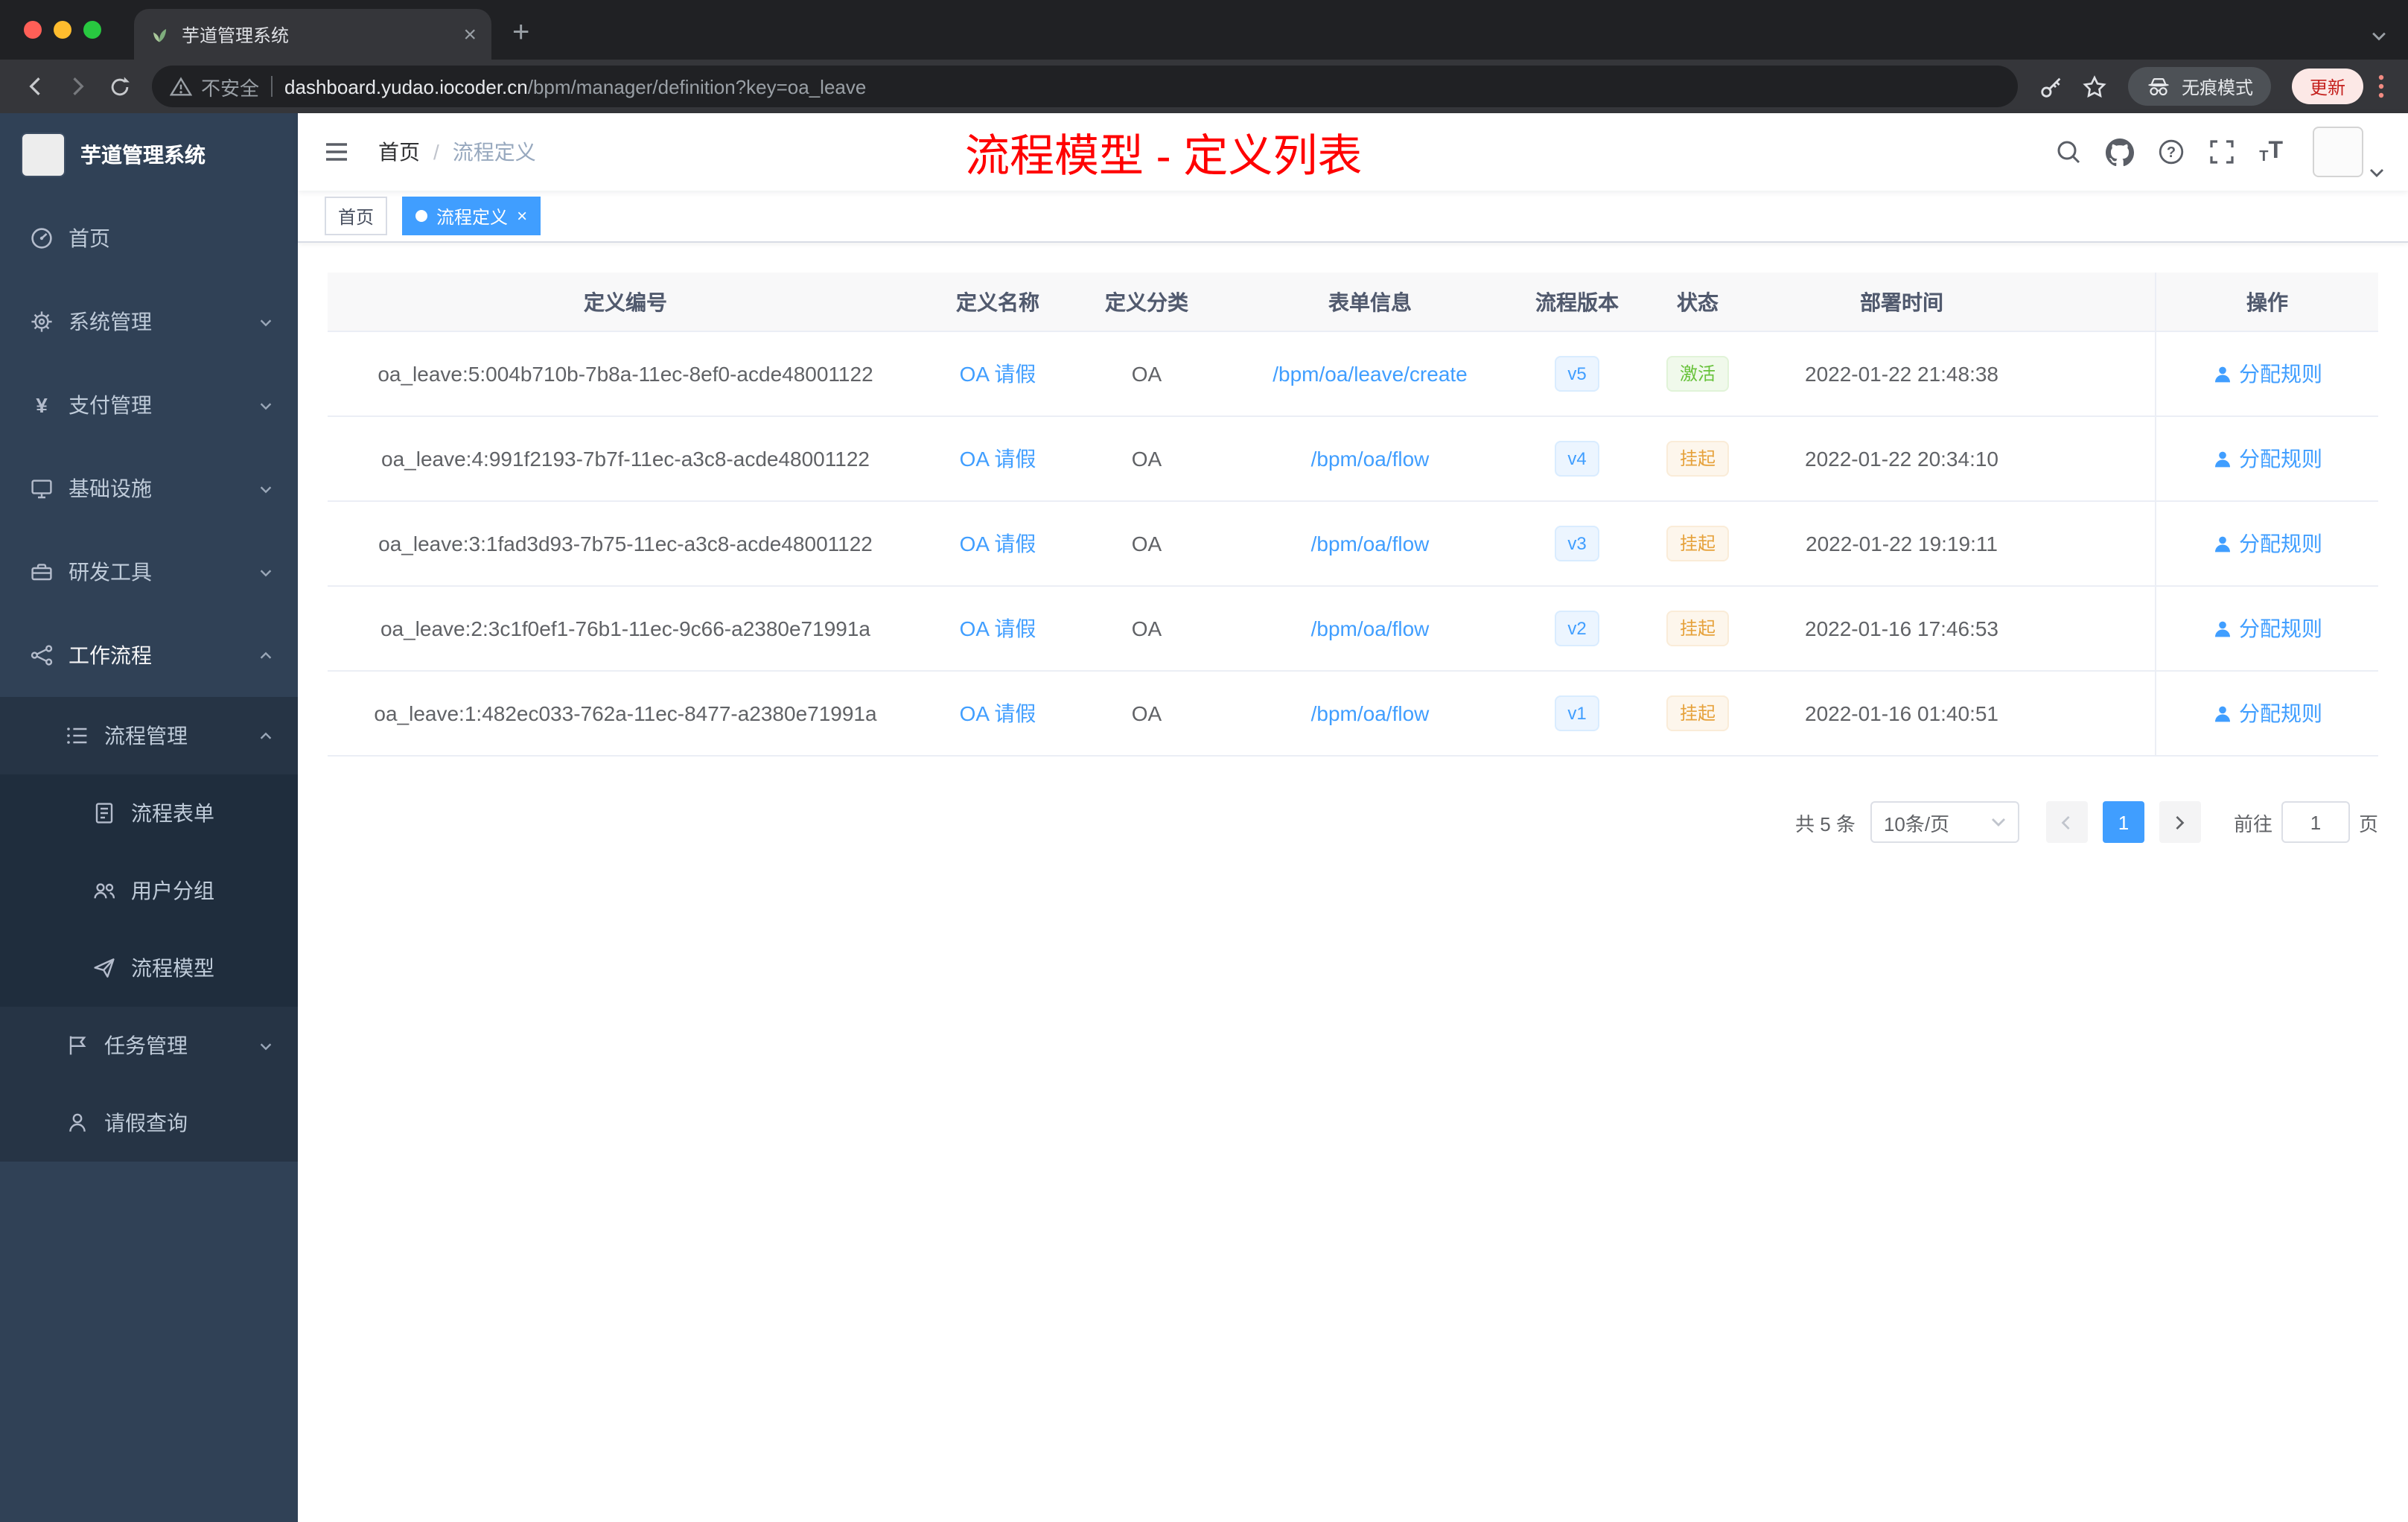 The height and width of the screenshot is (1522, 2408). Describe the element at coordinates (149, 655) in the screenshot. I see `sidebar-item-workflow: 工作流程` at that location.